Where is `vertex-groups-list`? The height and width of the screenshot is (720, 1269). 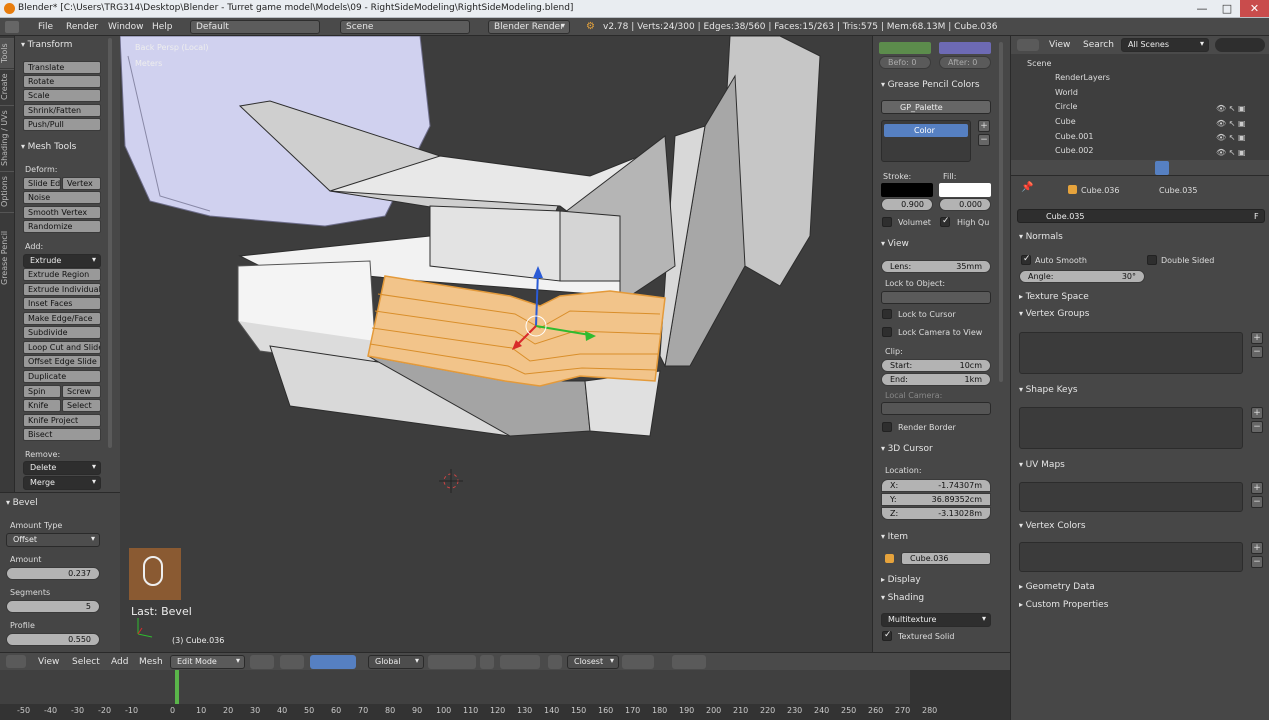 vertex-groups-list is located at coordinates (1131, 353).